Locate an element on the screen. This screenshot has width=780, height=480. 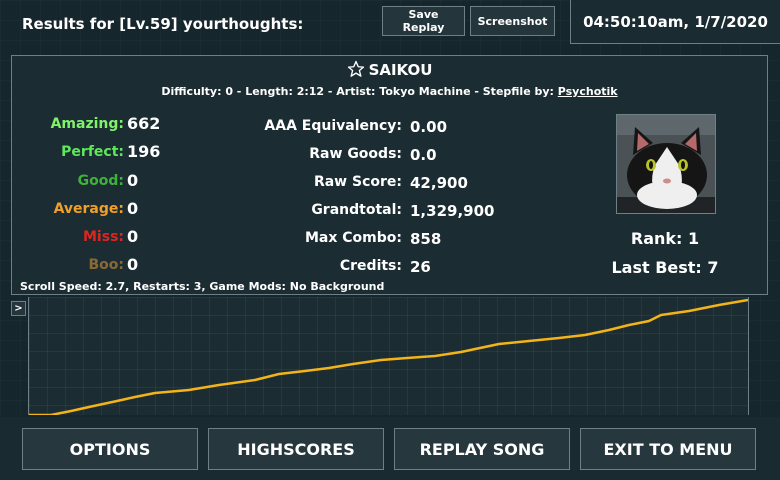
judgement-amazing: Amazing: 662 is located at coordinates (102, 126).